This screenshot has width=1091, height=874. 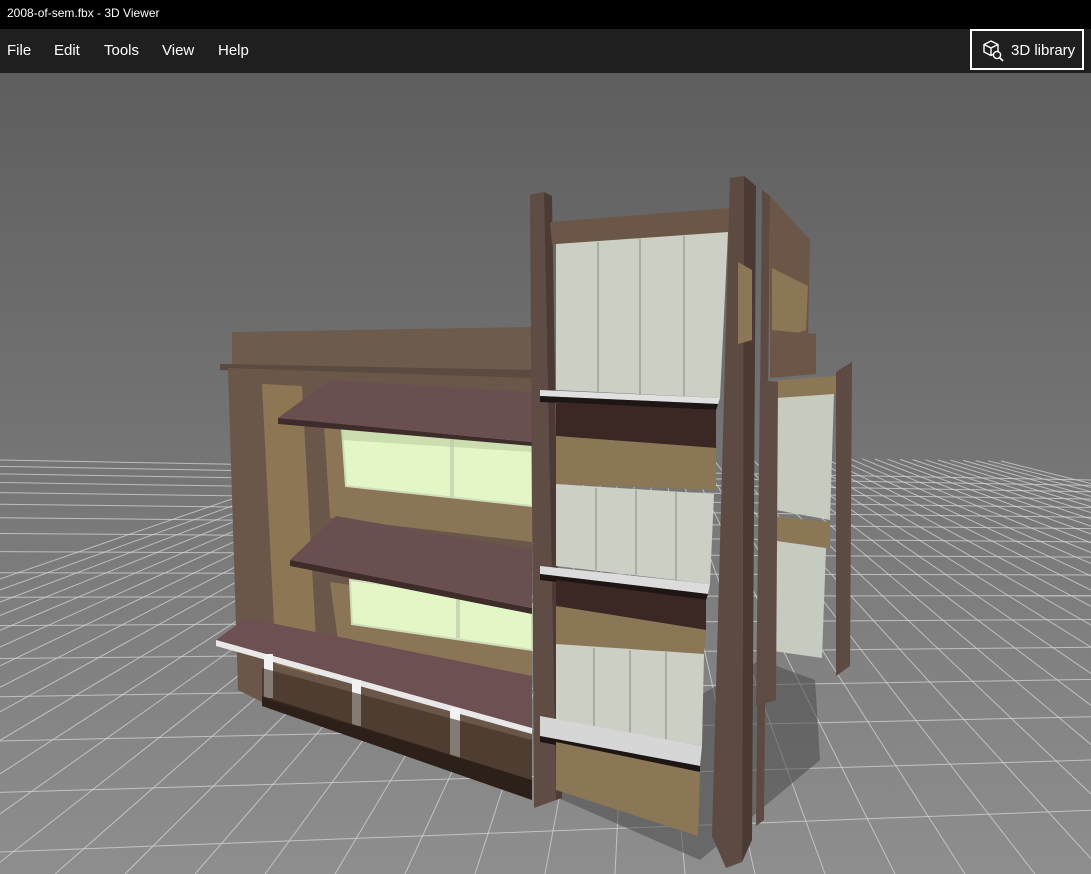 I want to click on menu-edit: Edit, so click(x=67, y=51).